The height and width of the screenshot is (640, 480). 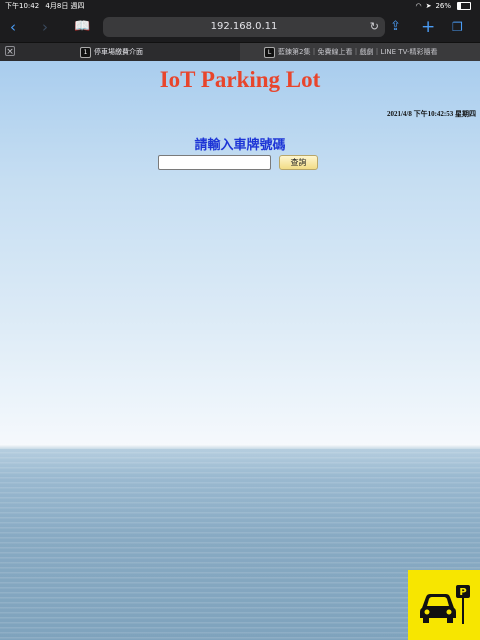 I want to click on plate-number-input, so click(x=214, y=162).